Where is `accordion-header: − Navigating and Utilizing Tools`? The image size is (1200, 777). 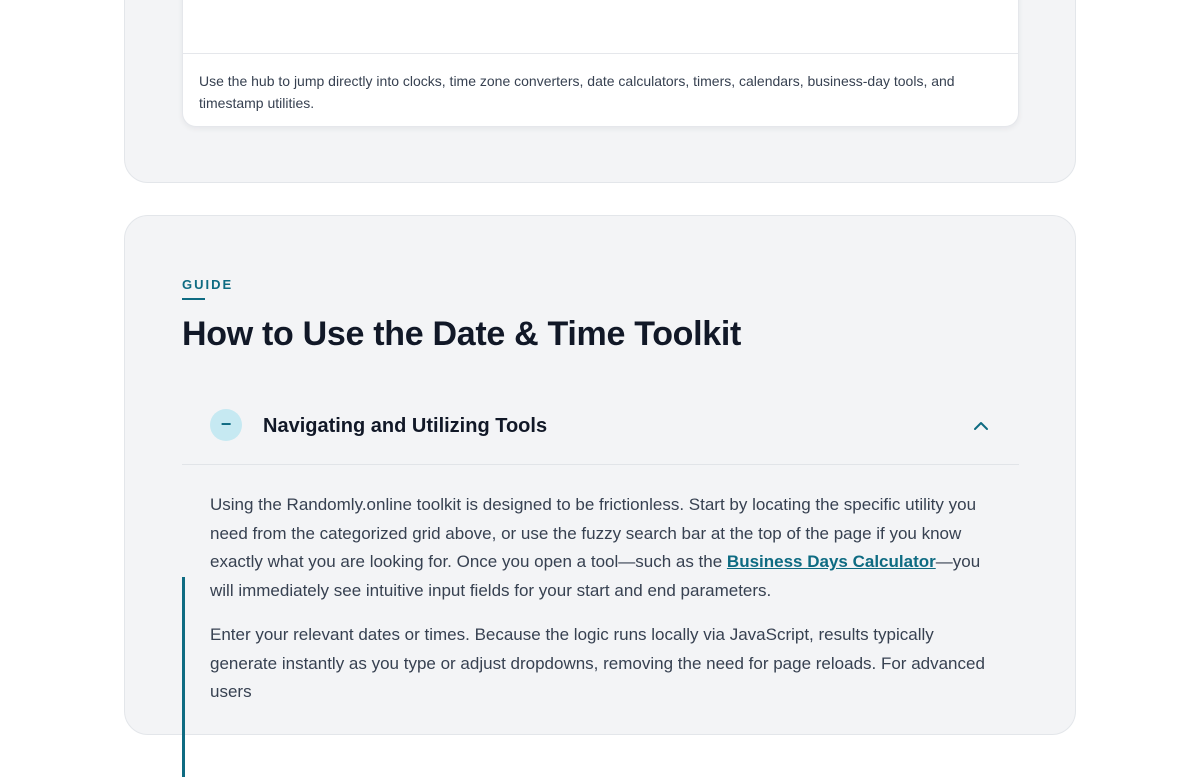 accordion-header: − Navigating and Utilizing Tools is located at coordinates (600, 428).